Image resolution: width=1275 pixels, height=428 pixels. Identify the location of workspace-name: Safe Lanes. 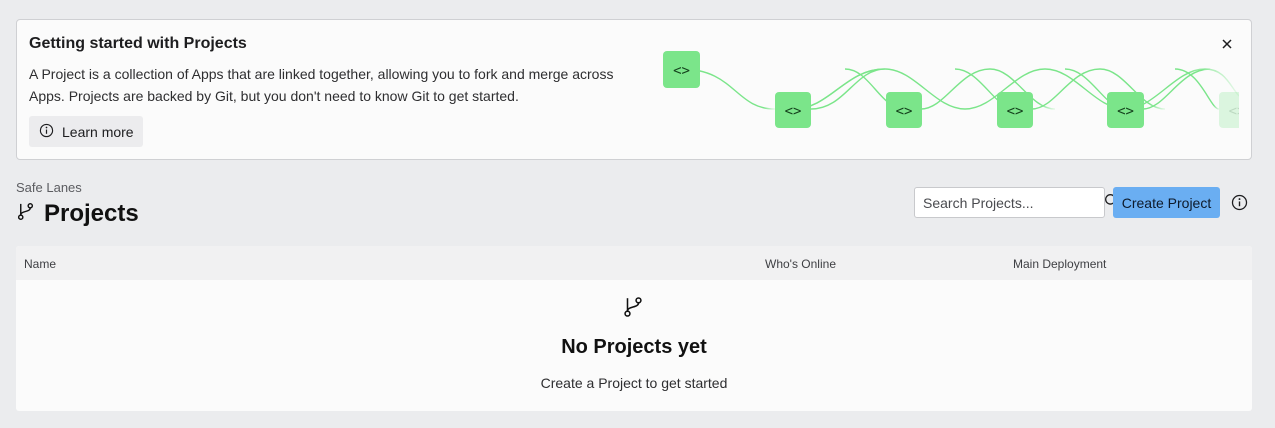
(49, 187).